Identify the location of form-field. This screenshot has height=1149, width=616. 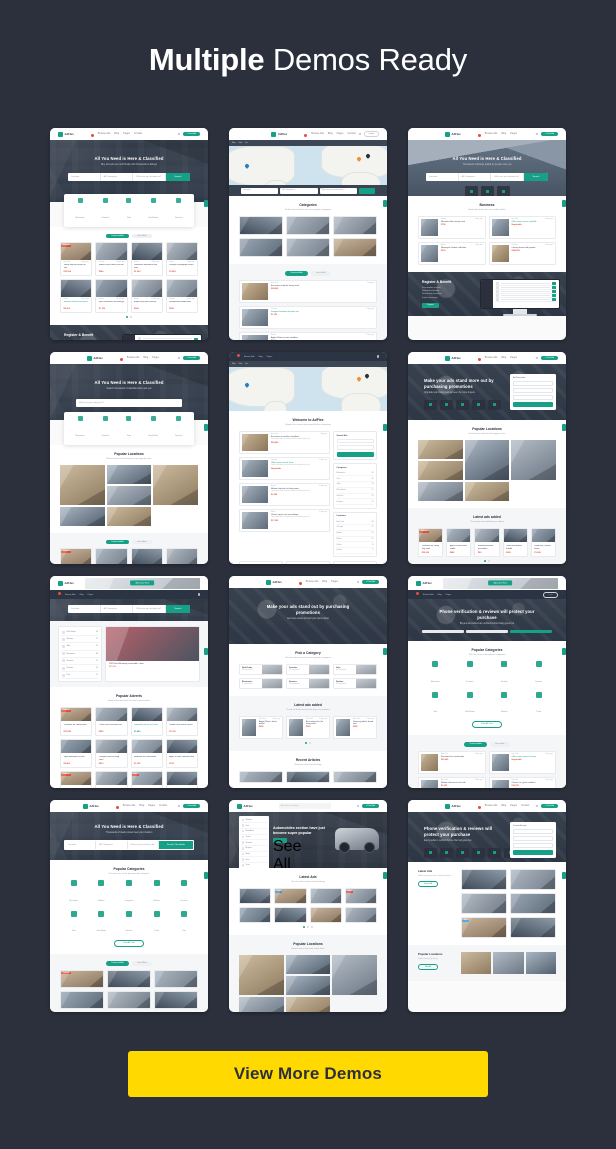
(533, 383).